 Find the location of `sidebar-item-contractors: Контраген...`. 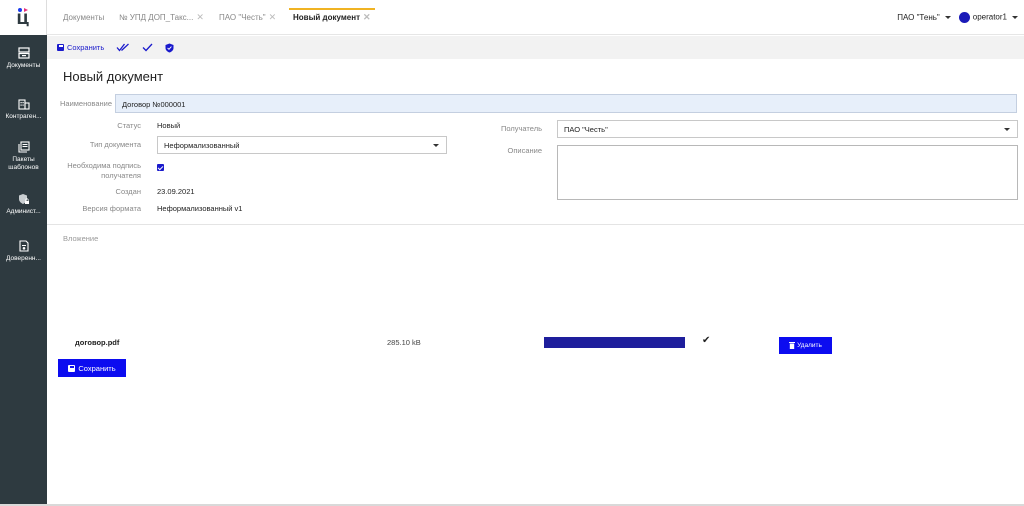

sidebar-item-contractors: Контраген... is located at coordinates (23, 109).